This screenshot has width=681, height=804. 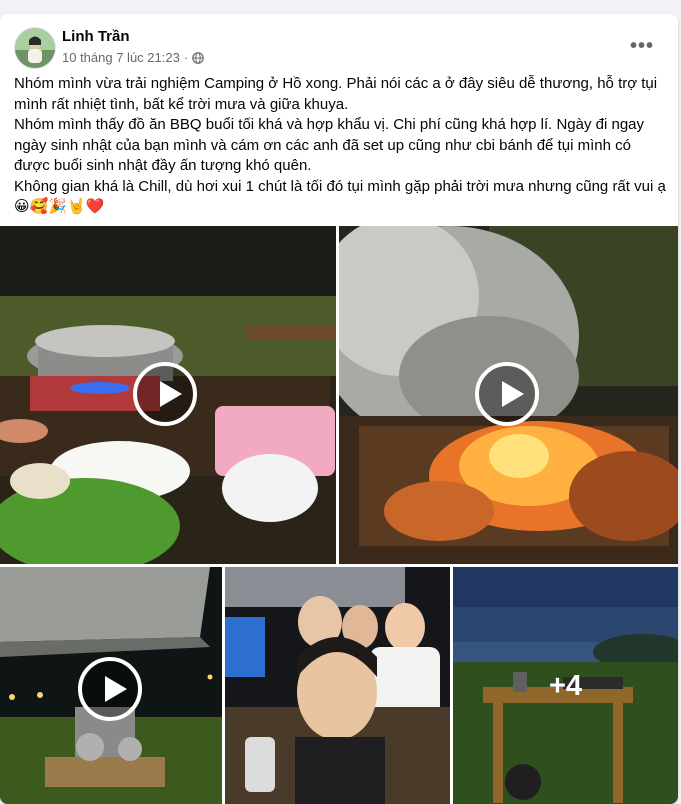 I want to click on avatar-photo, so click(x=35, y=48).